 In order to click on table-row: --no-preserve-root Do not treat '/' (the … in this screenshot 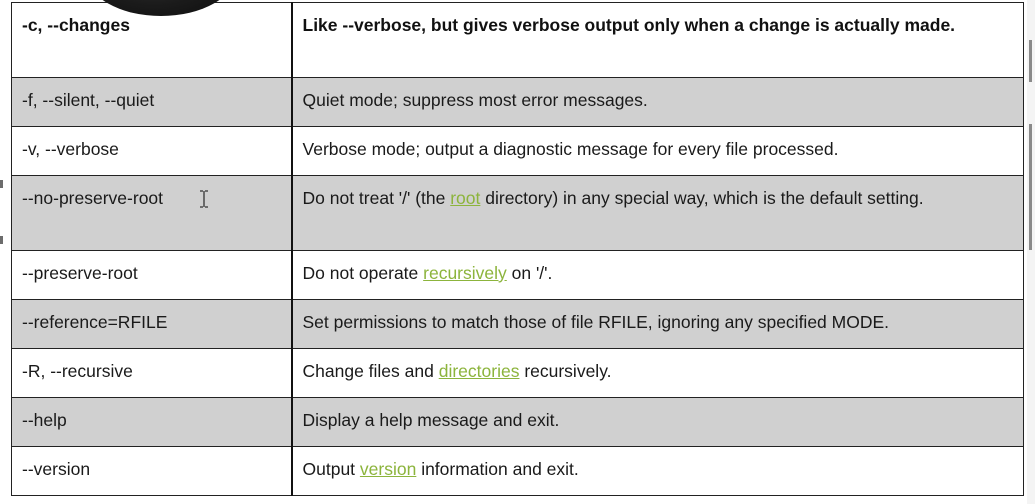, I will do `click(517, 213)`.